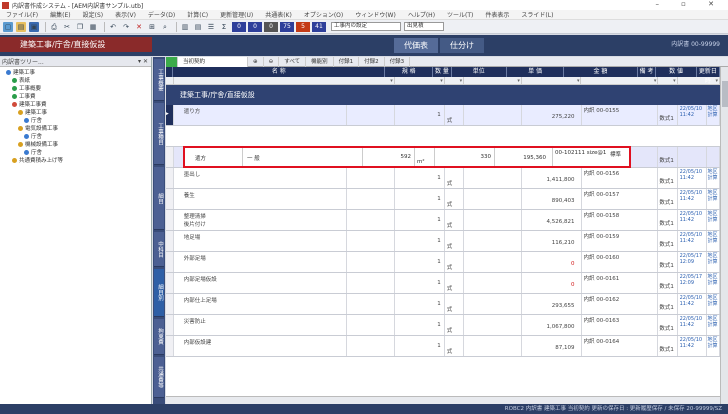 The image size is (728, 414). Describe the element at coordinates (75, 161) in the screenshot. I see `tree-item: 共通費積み上げ等` at that location.